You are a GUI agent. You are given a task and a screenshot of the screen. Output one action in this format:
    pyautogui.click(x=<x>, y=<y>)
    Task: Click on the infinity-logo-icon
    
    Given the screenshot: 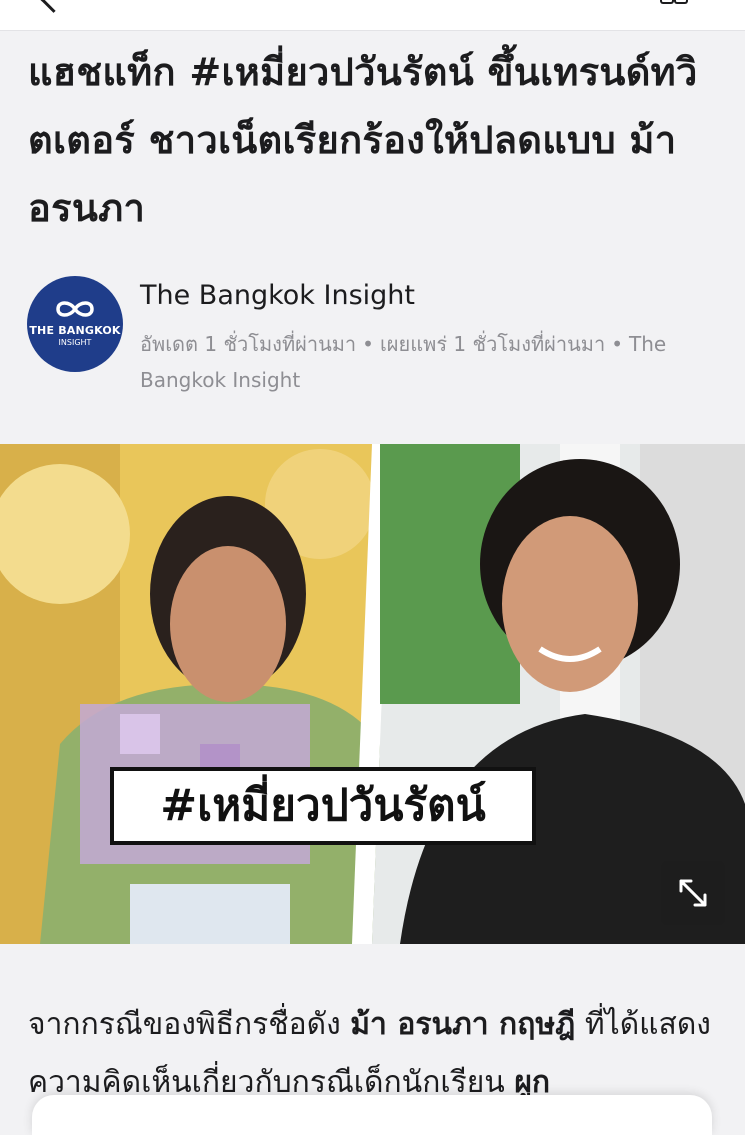 What is the action you would take?
    pyautogui.click(x=75, y=309)
    